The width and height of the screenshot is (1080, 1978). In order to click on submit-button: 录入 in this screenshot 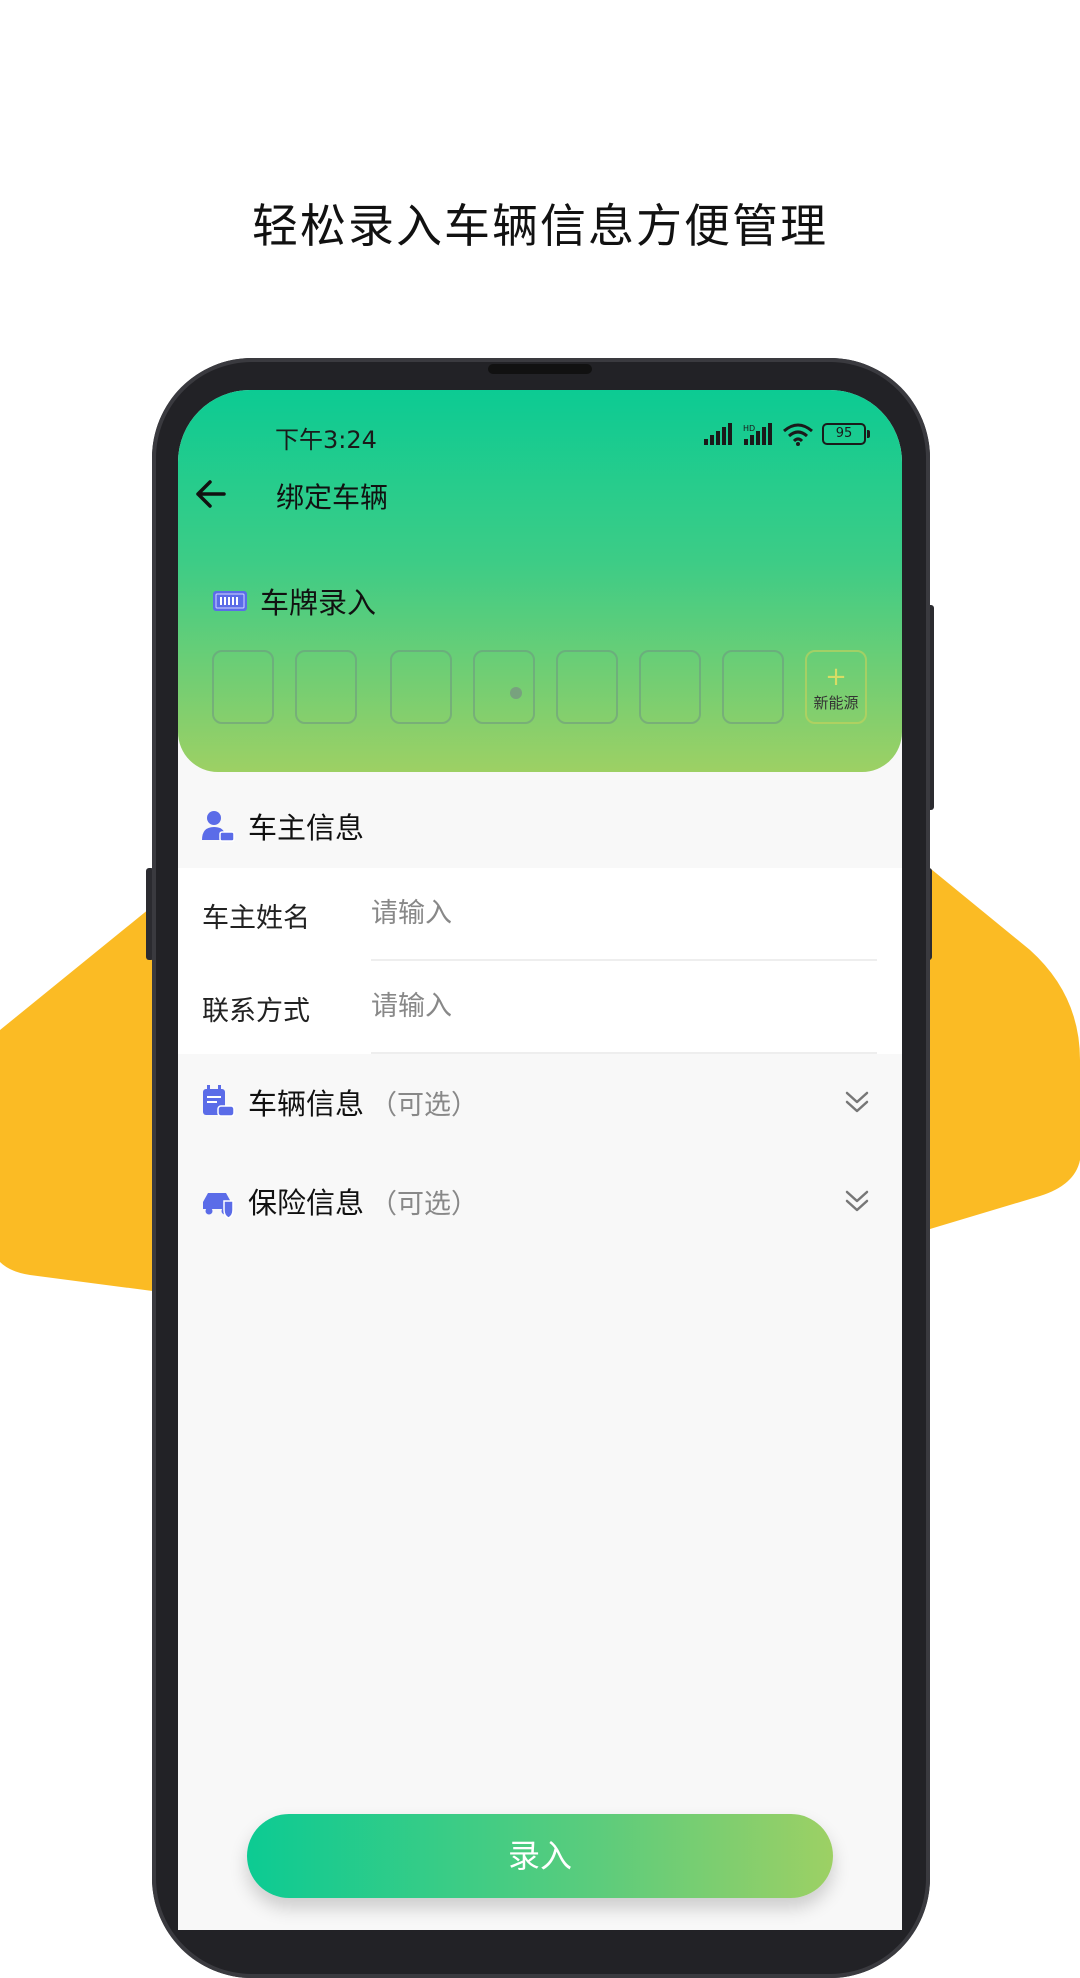, I will do `click(540, 1856)`.